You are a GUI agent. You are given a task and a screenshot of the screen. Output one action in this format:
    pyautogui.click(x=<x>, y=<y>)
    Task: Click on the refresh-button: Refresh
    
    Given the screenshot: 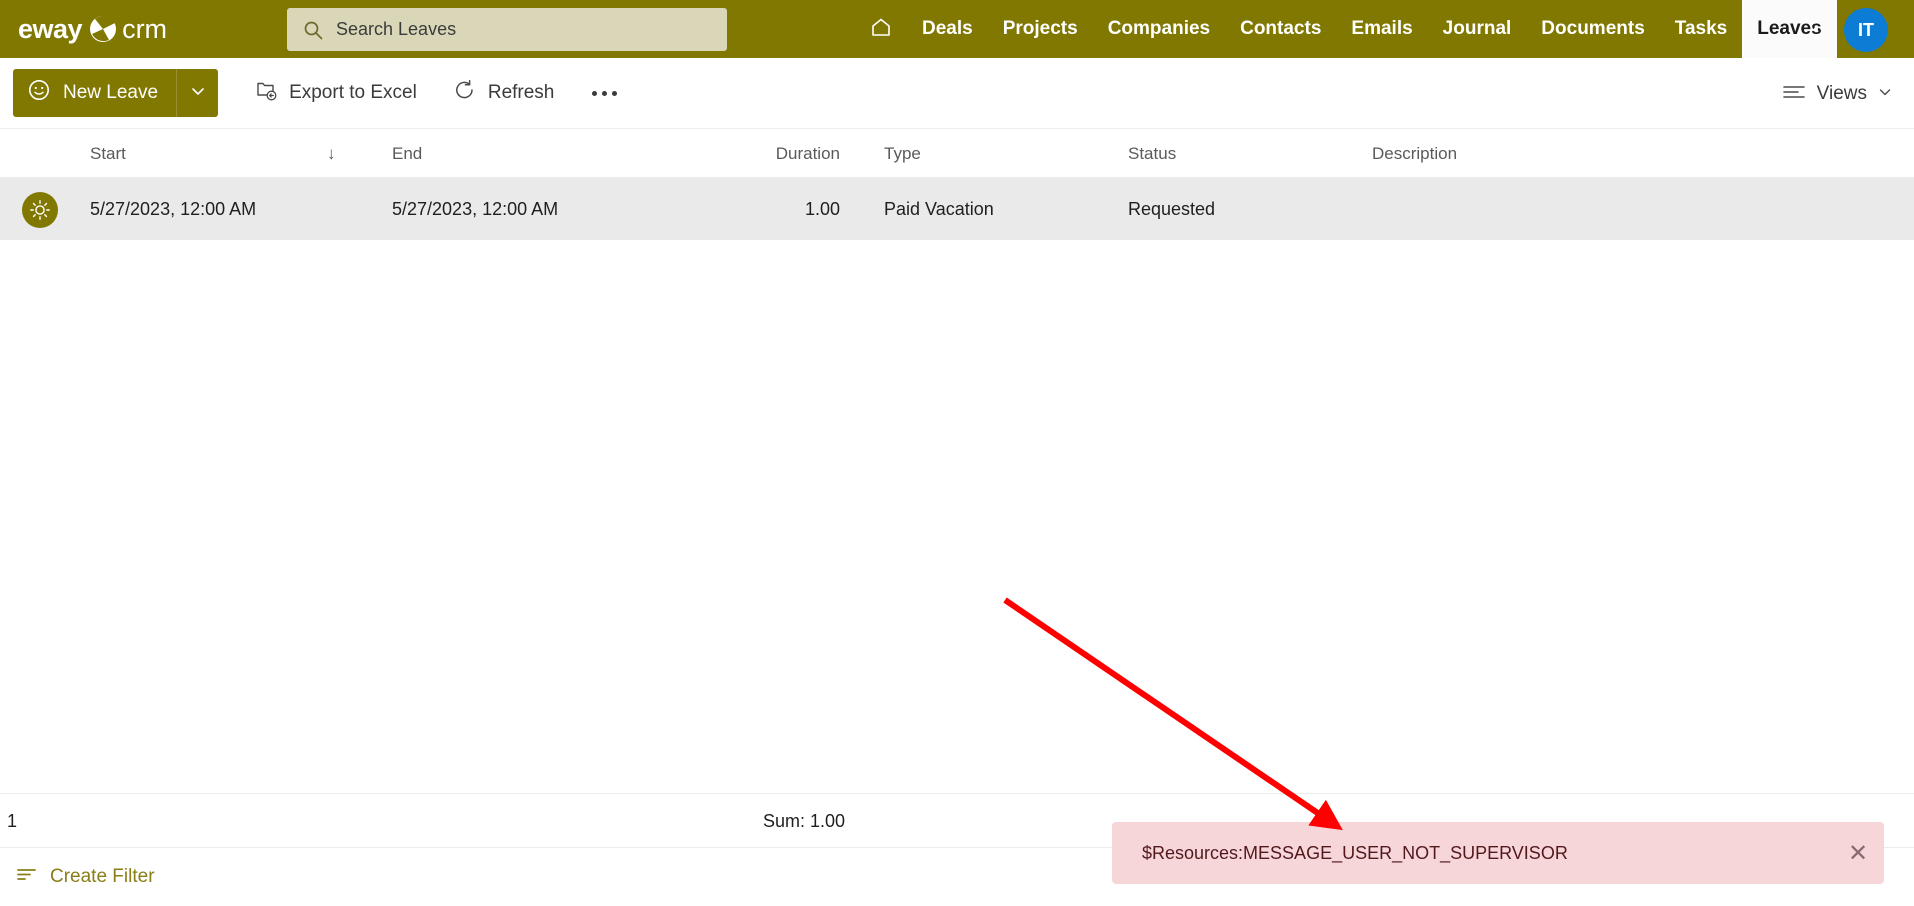 What is the action you would take?
    pyautogui.click(x=504, y=93)
    